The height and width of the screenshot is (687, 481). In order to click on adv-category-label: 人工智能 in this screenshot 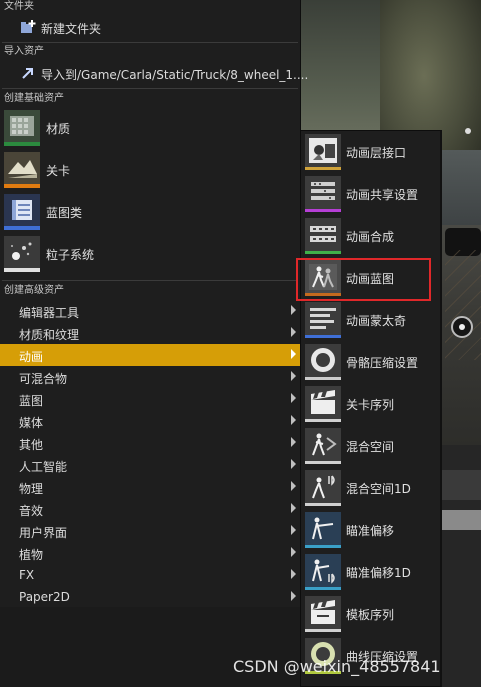, I will do `click(43, 467)`.